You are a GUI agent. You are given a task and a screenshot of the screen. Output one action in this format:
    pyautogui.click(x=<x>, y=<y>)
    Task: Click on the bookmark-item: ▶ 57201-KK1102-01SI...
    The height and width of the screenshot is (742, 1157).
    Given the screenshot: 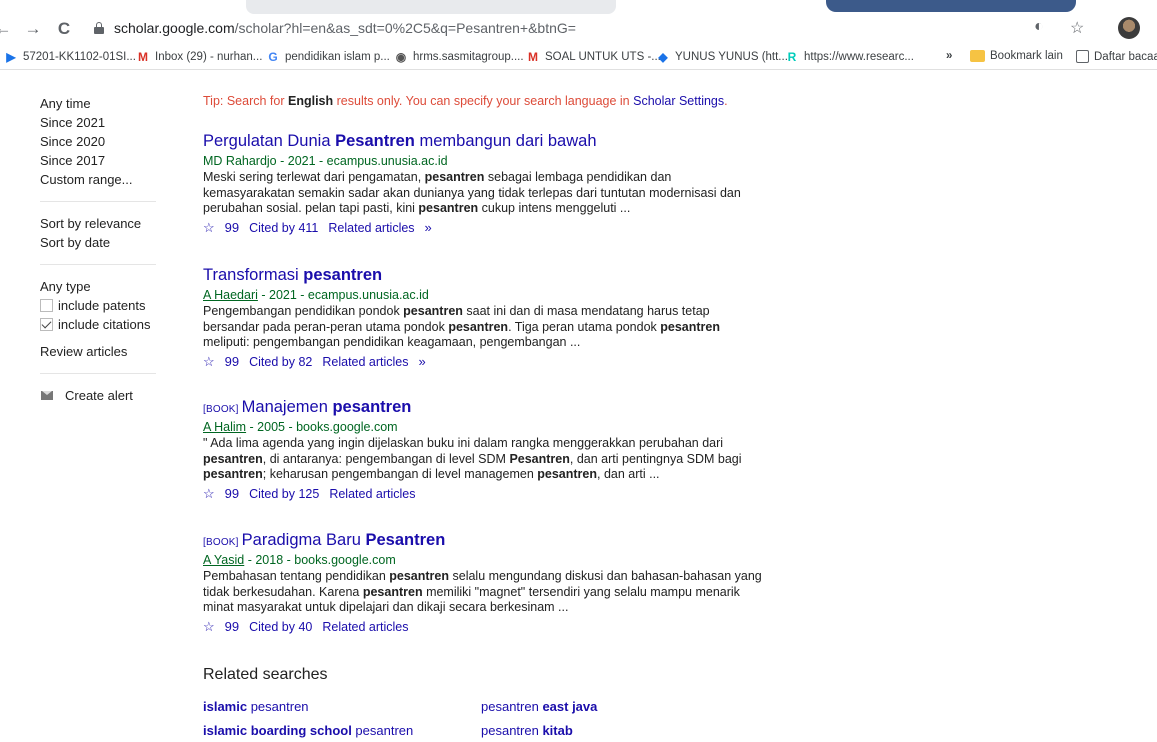 What is the action you would take?
    pyautogui.click(x=70, y=57)
    